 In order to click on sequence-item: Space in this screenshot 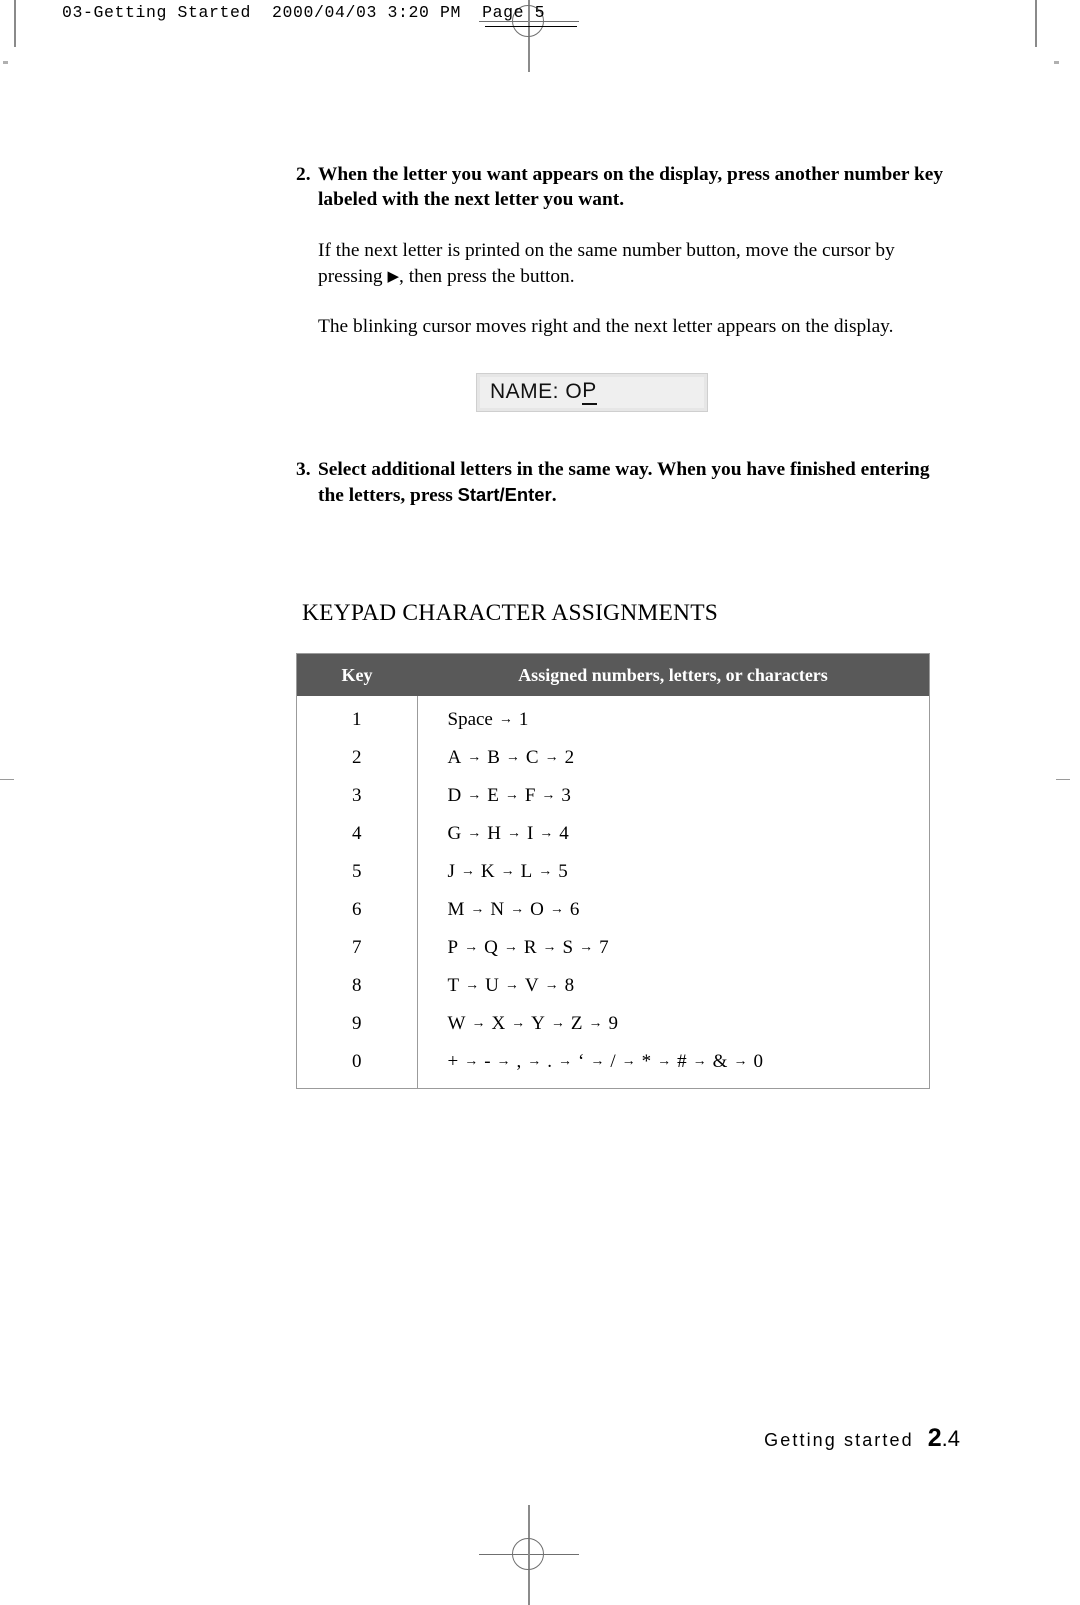, I will do `click(470, 720)`.